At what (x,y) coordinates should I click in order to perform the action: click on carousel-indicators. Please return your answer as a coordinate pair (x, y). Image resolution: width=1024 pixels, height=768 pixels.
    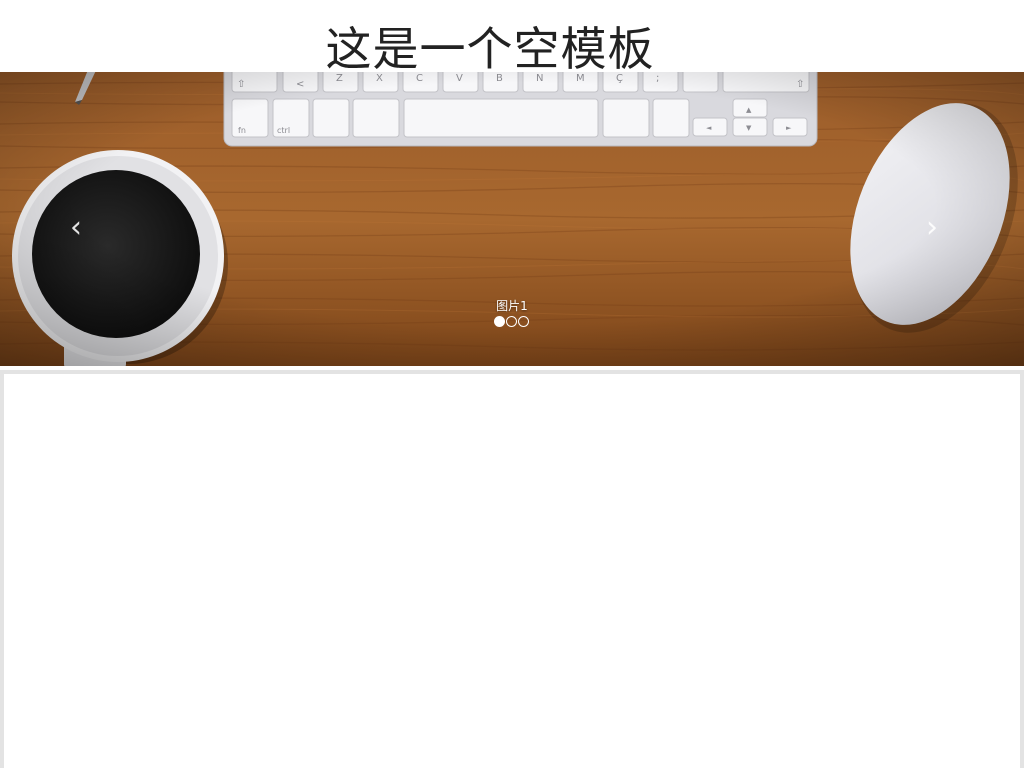
    Looking at the image, I should click on (511, 322).